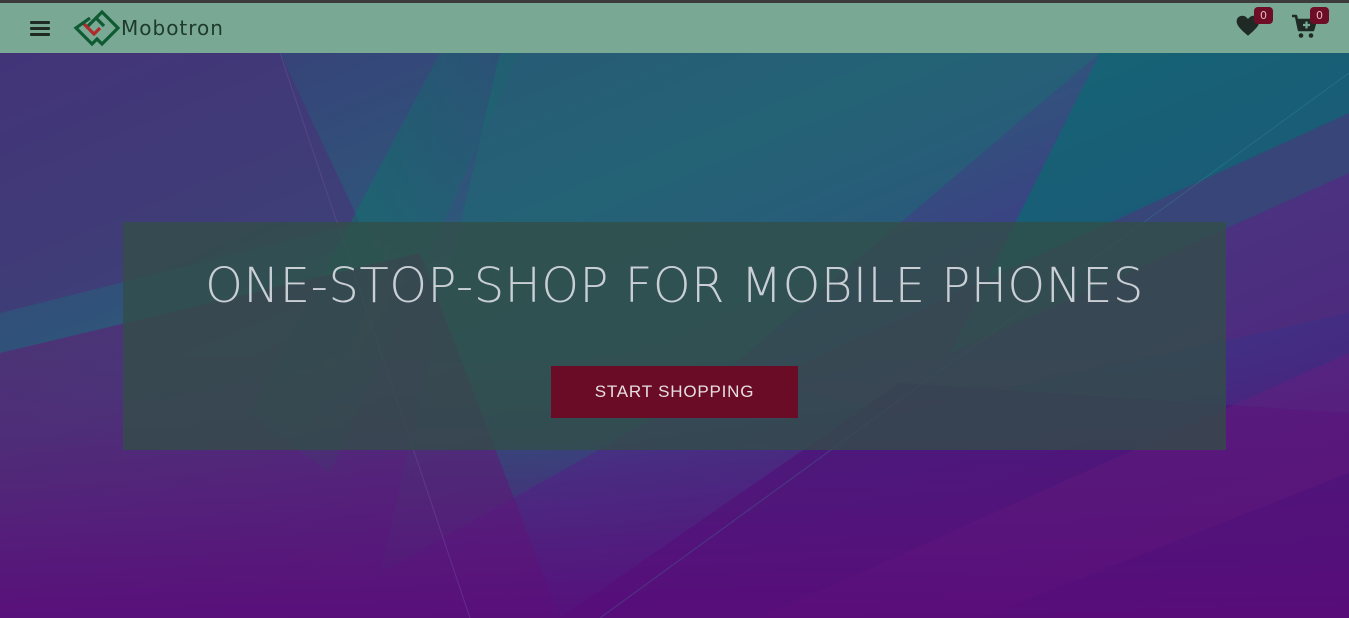  What do you see at coordinates (674, 28) in the screenshot?
I see `navbar: Mobotron 0 0` at bounding box center [674, 28].